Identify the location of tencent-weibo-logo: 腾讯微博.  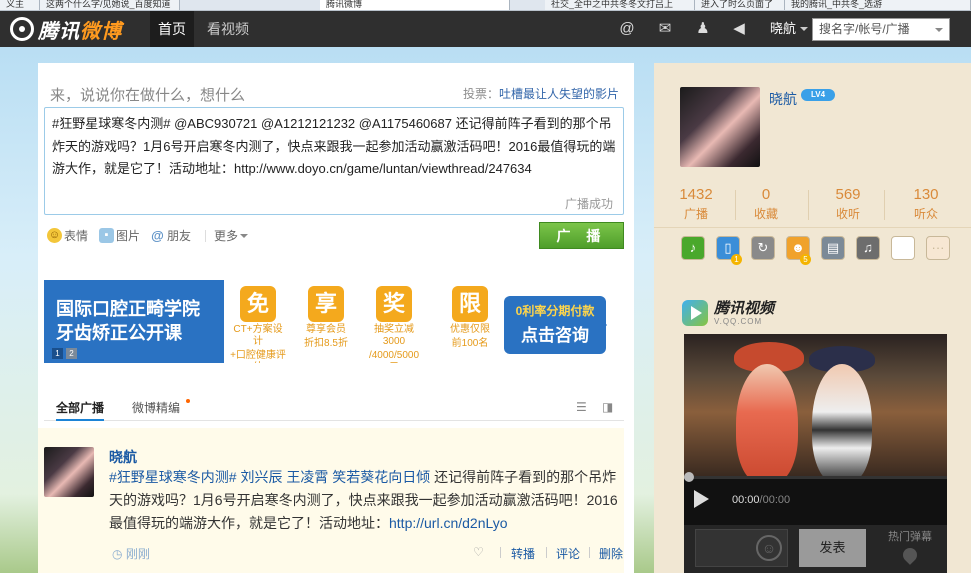
(66, 30).